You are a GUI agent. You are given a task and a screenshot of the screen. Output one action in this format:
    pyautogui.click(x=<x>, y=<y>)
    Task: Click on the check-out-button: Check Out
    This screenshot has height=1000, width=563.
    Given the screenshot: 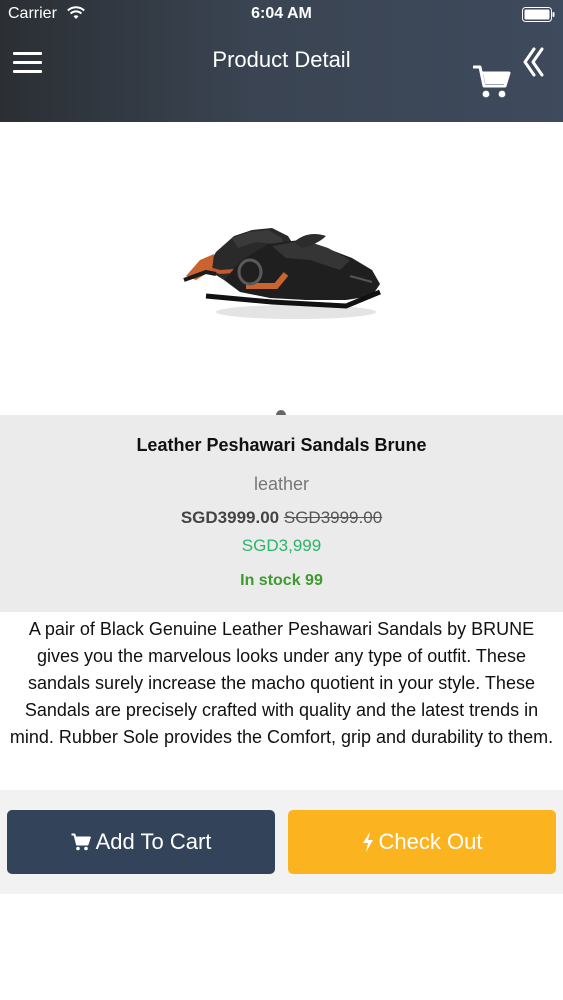 What is the action you would take?
    pyautogui.click(x=422, y=842)
    